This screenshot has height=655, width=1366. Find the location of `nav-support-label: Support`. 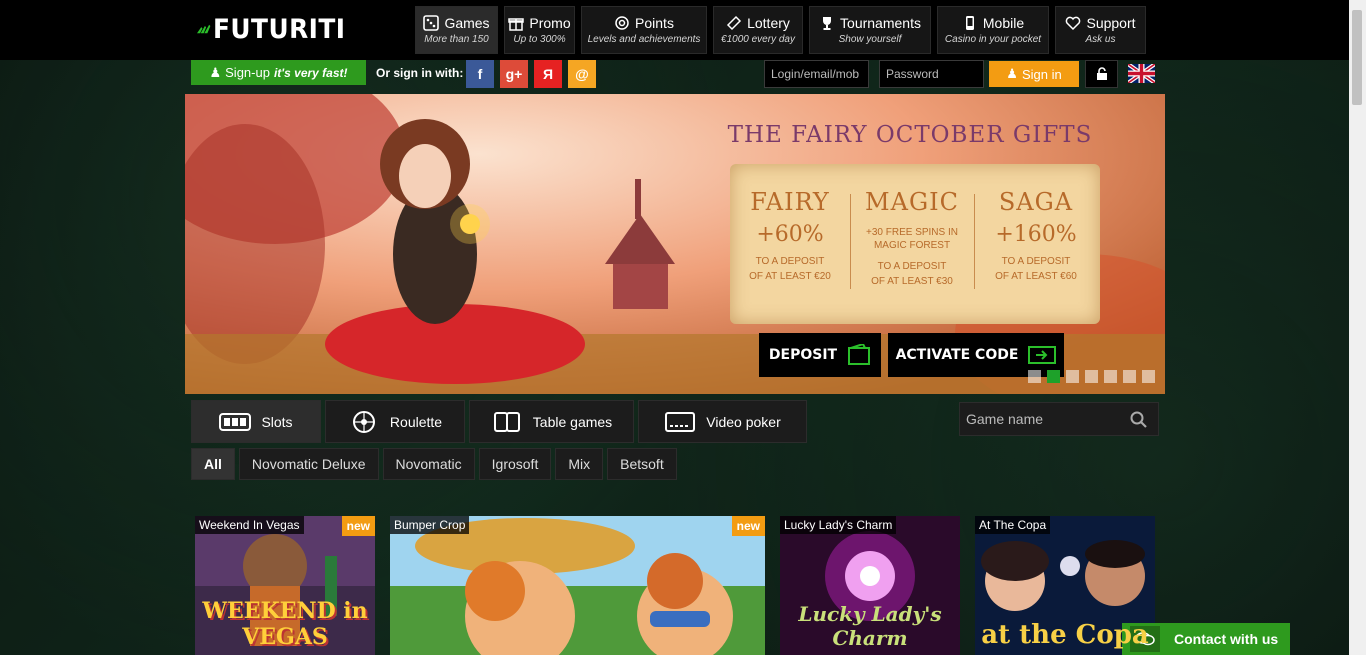

nav-support-label: Support is located at coordinates (1111, 23).